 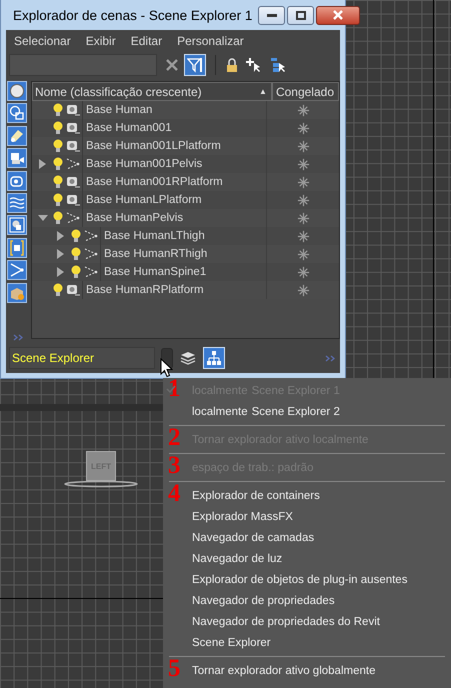 I want to click on shape-icon, so click(x=17, y=113).